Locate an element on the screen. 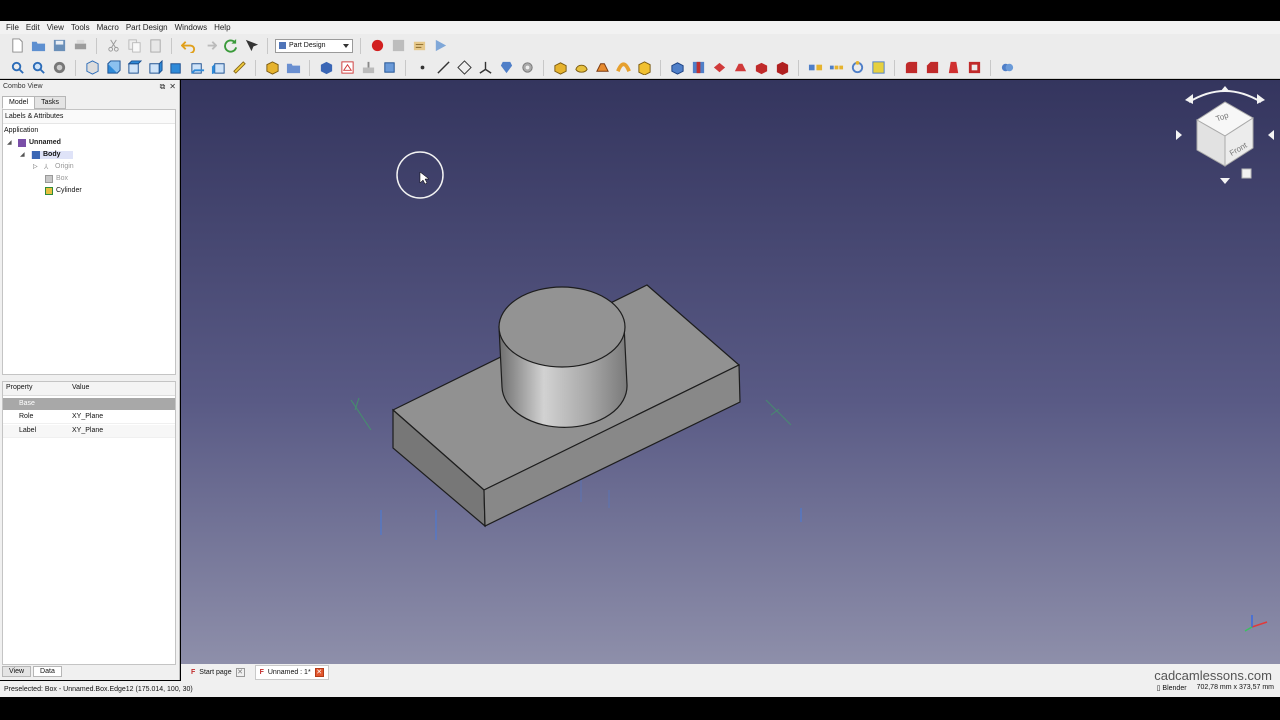  navigation-style-selector: ▯ Blender is located at coordinates (1172, 688).